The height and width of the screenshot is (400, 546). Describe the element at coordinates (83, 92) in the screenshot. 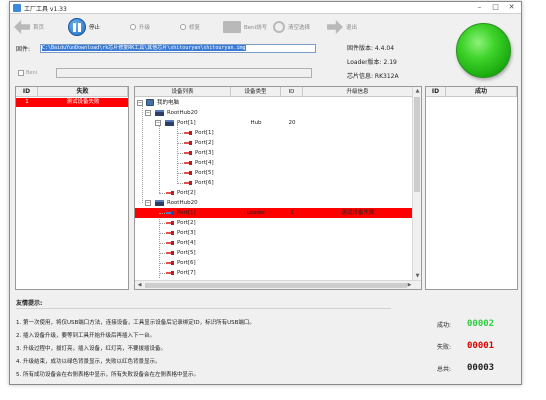

I see `fail-col-header: 失败` at that location.